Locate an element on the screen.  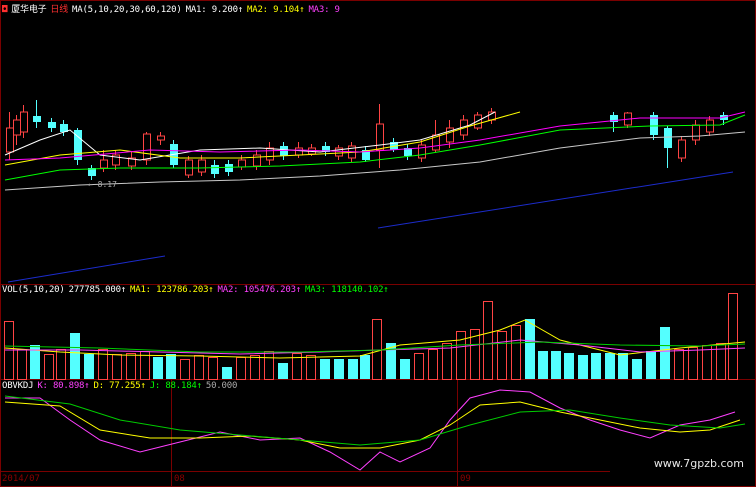
trend-line-left is located at coordinates (86, 269).